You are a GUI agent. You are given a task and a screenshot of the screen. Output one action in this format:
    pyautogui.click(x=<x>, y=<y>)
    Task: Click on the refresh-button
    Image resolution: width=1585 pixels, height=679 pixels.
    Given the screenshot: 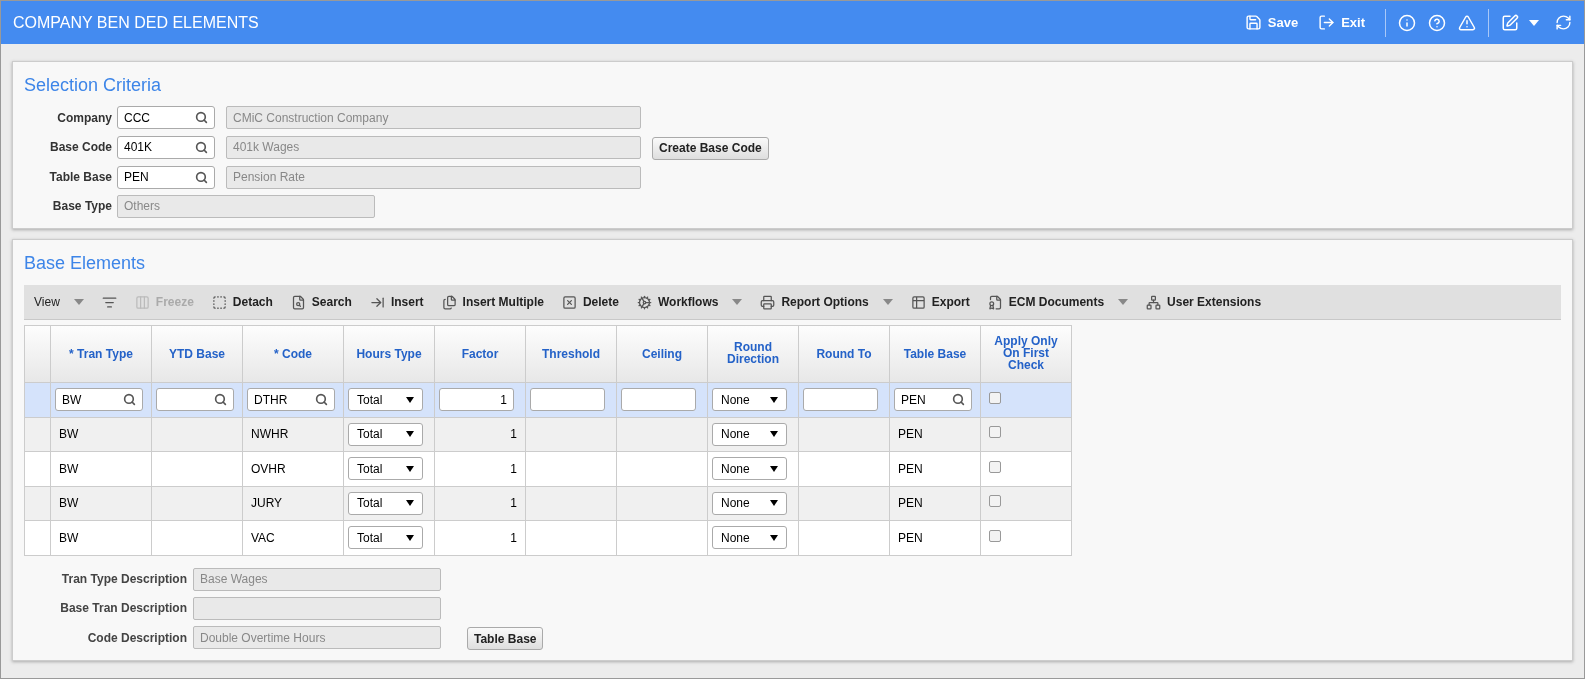 What is the action you would take?
    pyautogui.click(x=1563, y=22)
    